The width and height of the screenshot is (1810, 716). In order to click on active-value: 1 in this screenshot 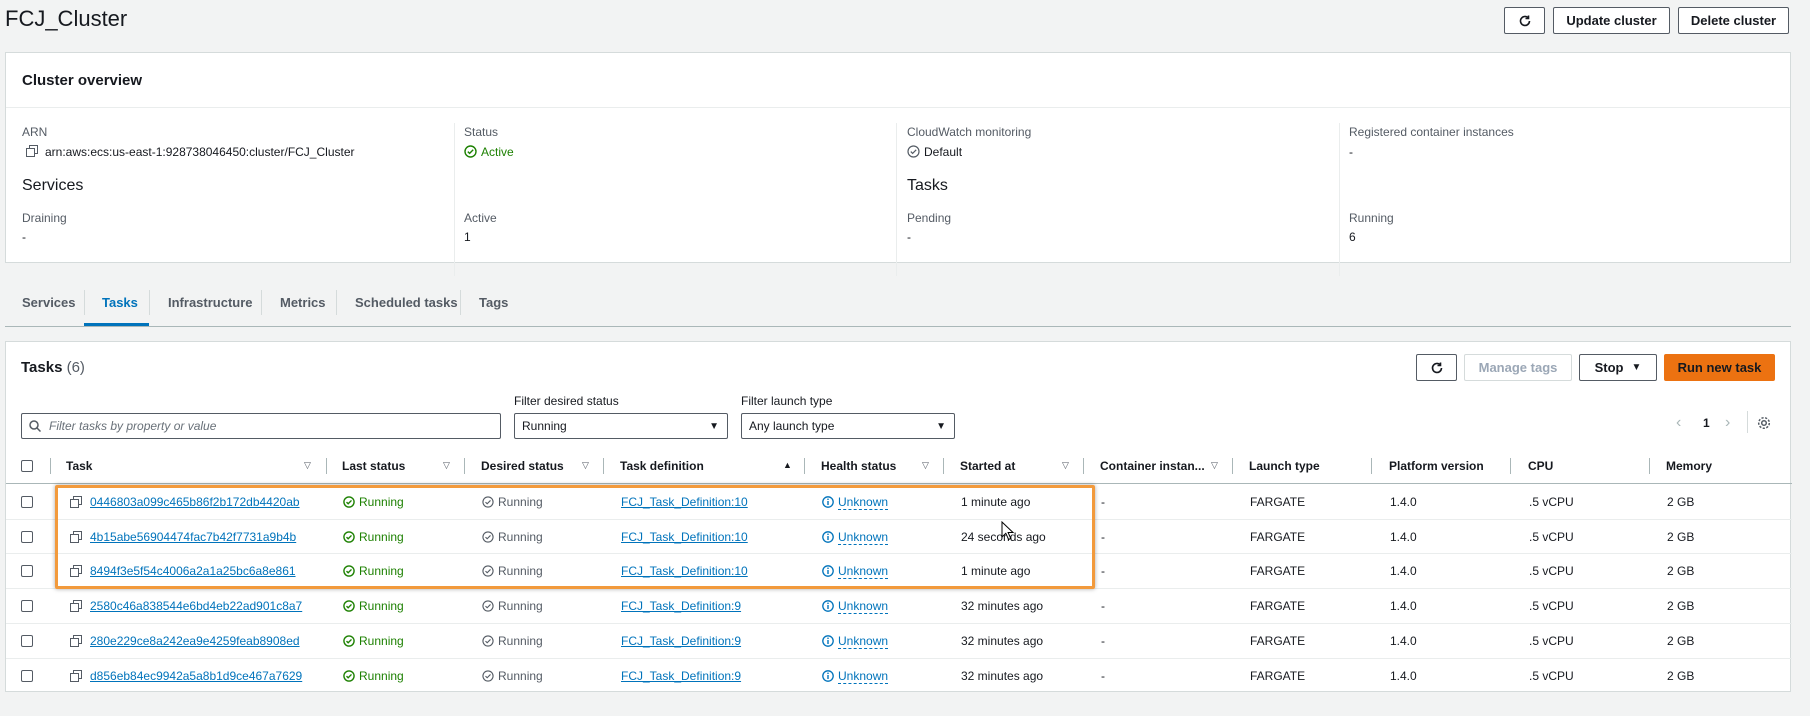, I will do `click(467, 237)`.